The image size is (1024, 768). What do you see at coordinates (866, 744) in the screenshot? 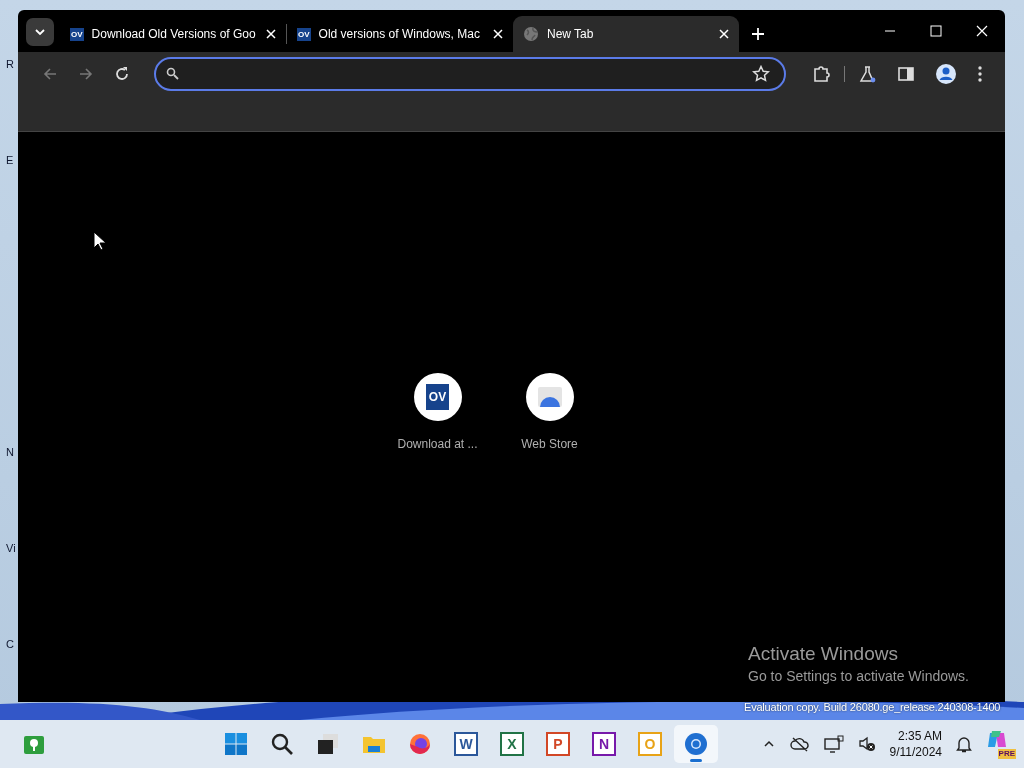
I see `speaker-muted-icon` at bounding box center [866, 744].